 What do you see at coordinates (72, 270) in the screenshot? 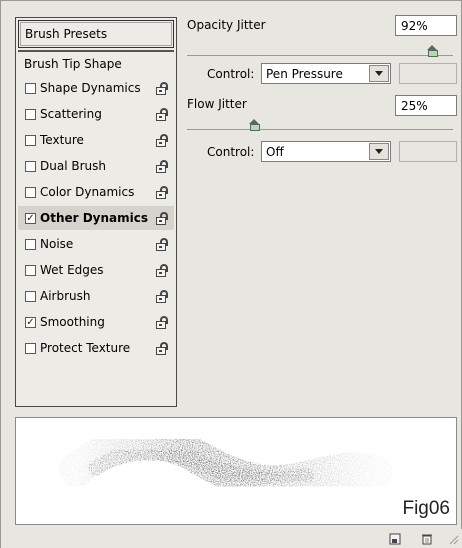
I see `sidebar-item-label: Wet Edges` at bounding box center [72, 270].